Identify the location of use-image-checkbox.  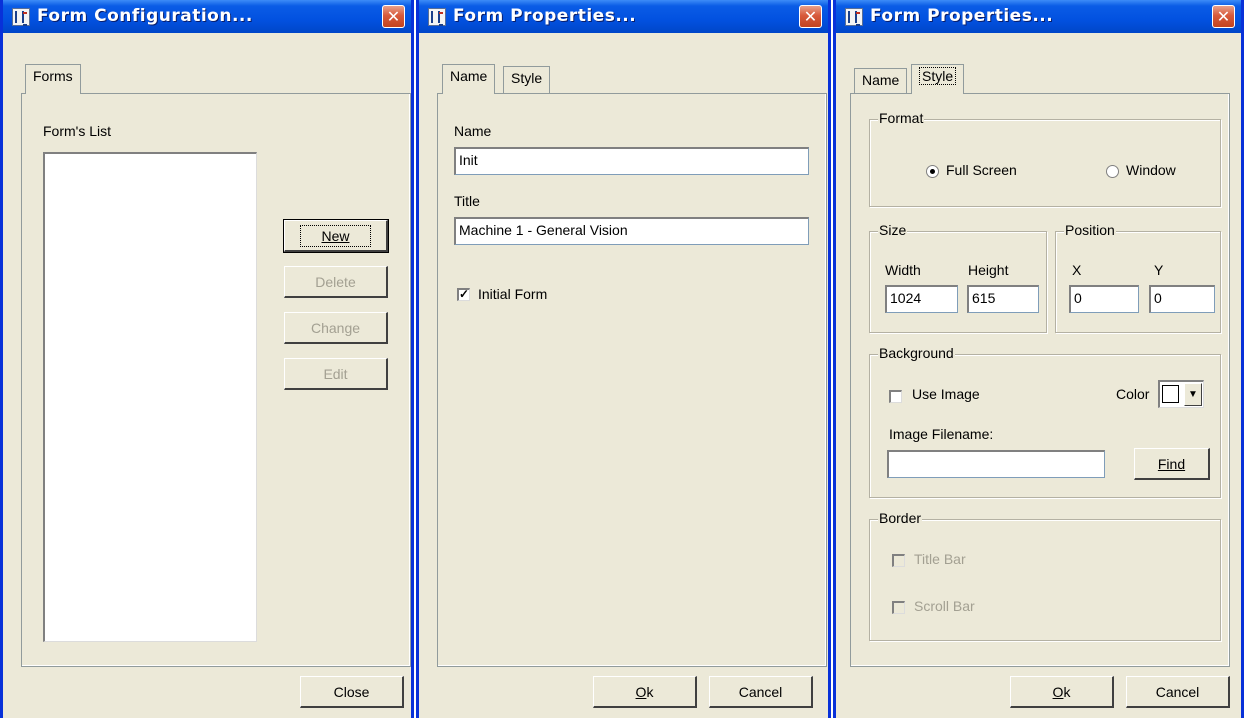
(895, 396).